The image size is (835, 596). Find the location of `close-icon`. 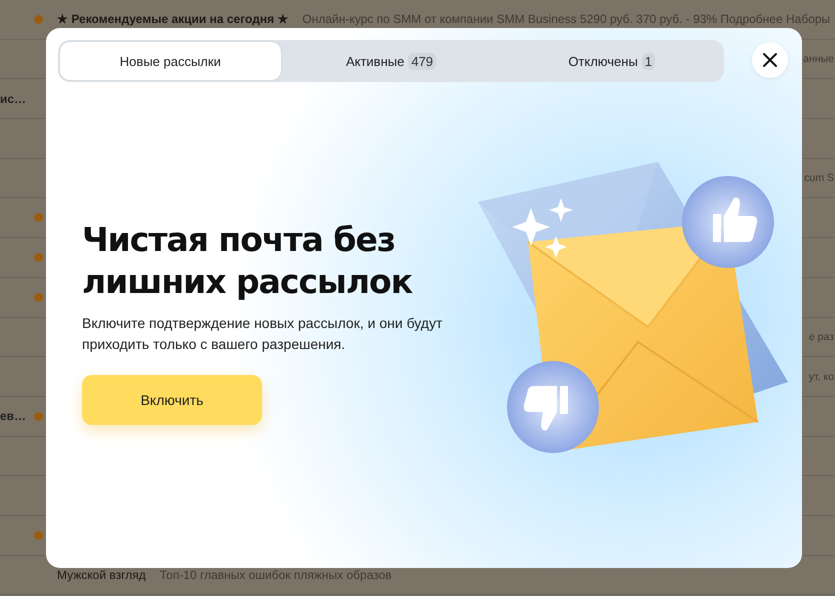

close-icon is located at coordinates (770, 60).